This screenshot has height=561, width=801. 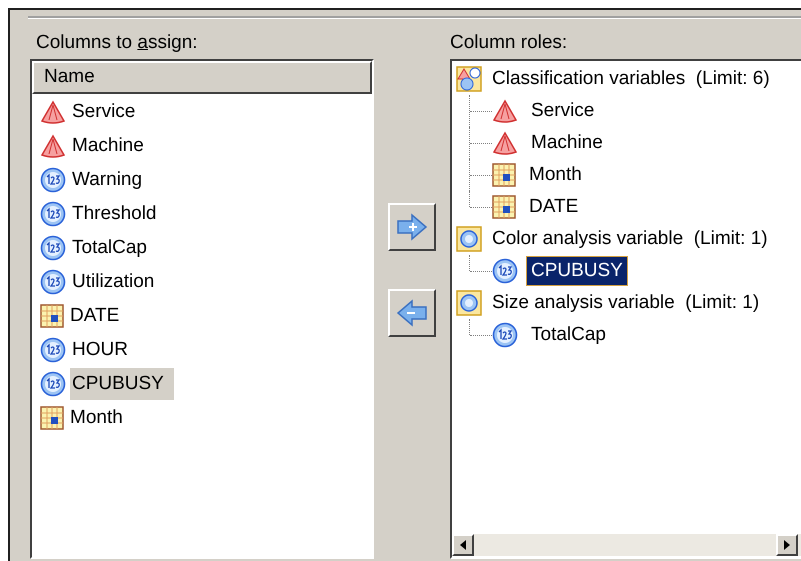 What do you see at coordinates (122, 384) in the screenshot?
I see `list-item: CPUBUSY` at bounding box center [122, 384].